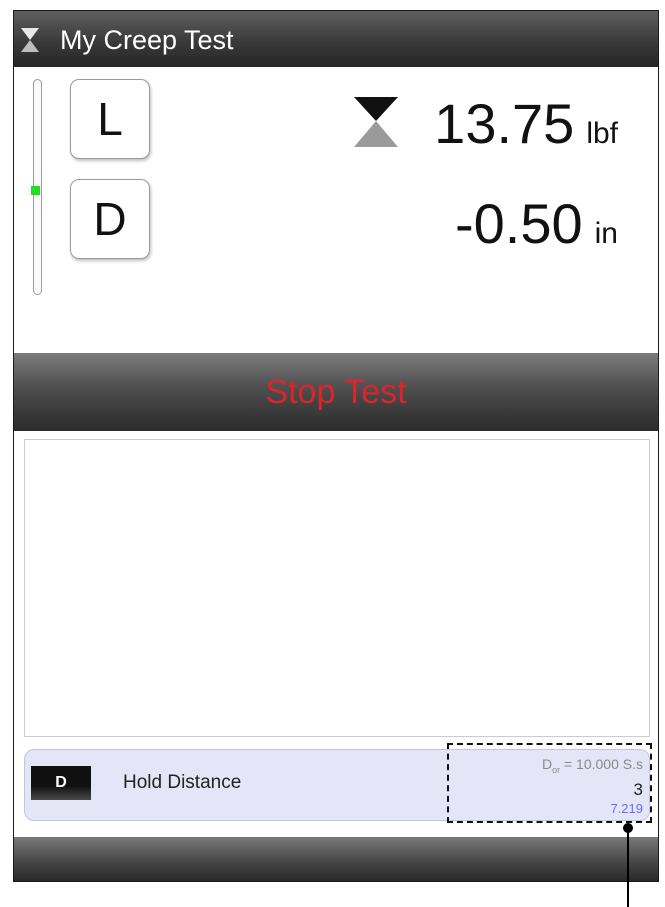  I want to click on level-marker, so click(35, 190).